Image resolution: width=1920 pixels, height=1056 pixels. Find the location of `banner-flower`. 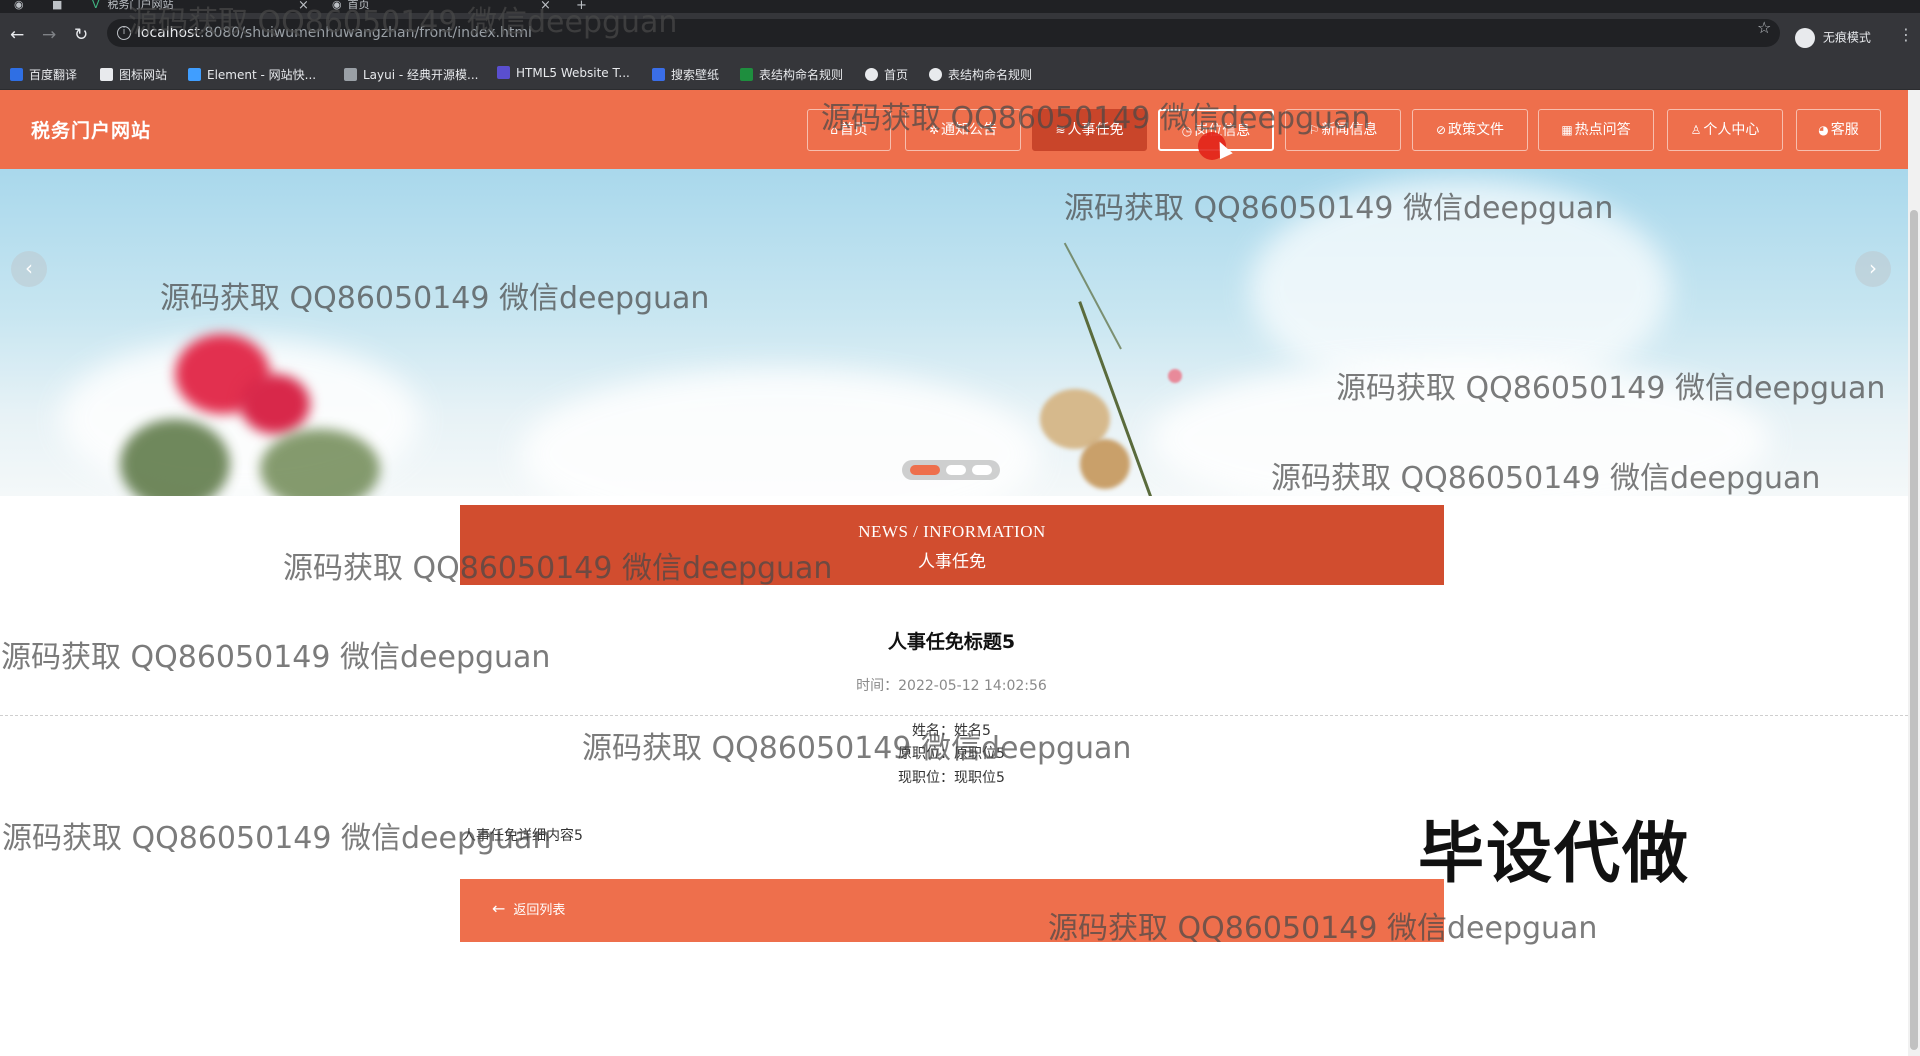

banner-flower is located at coordinates (275, 404).